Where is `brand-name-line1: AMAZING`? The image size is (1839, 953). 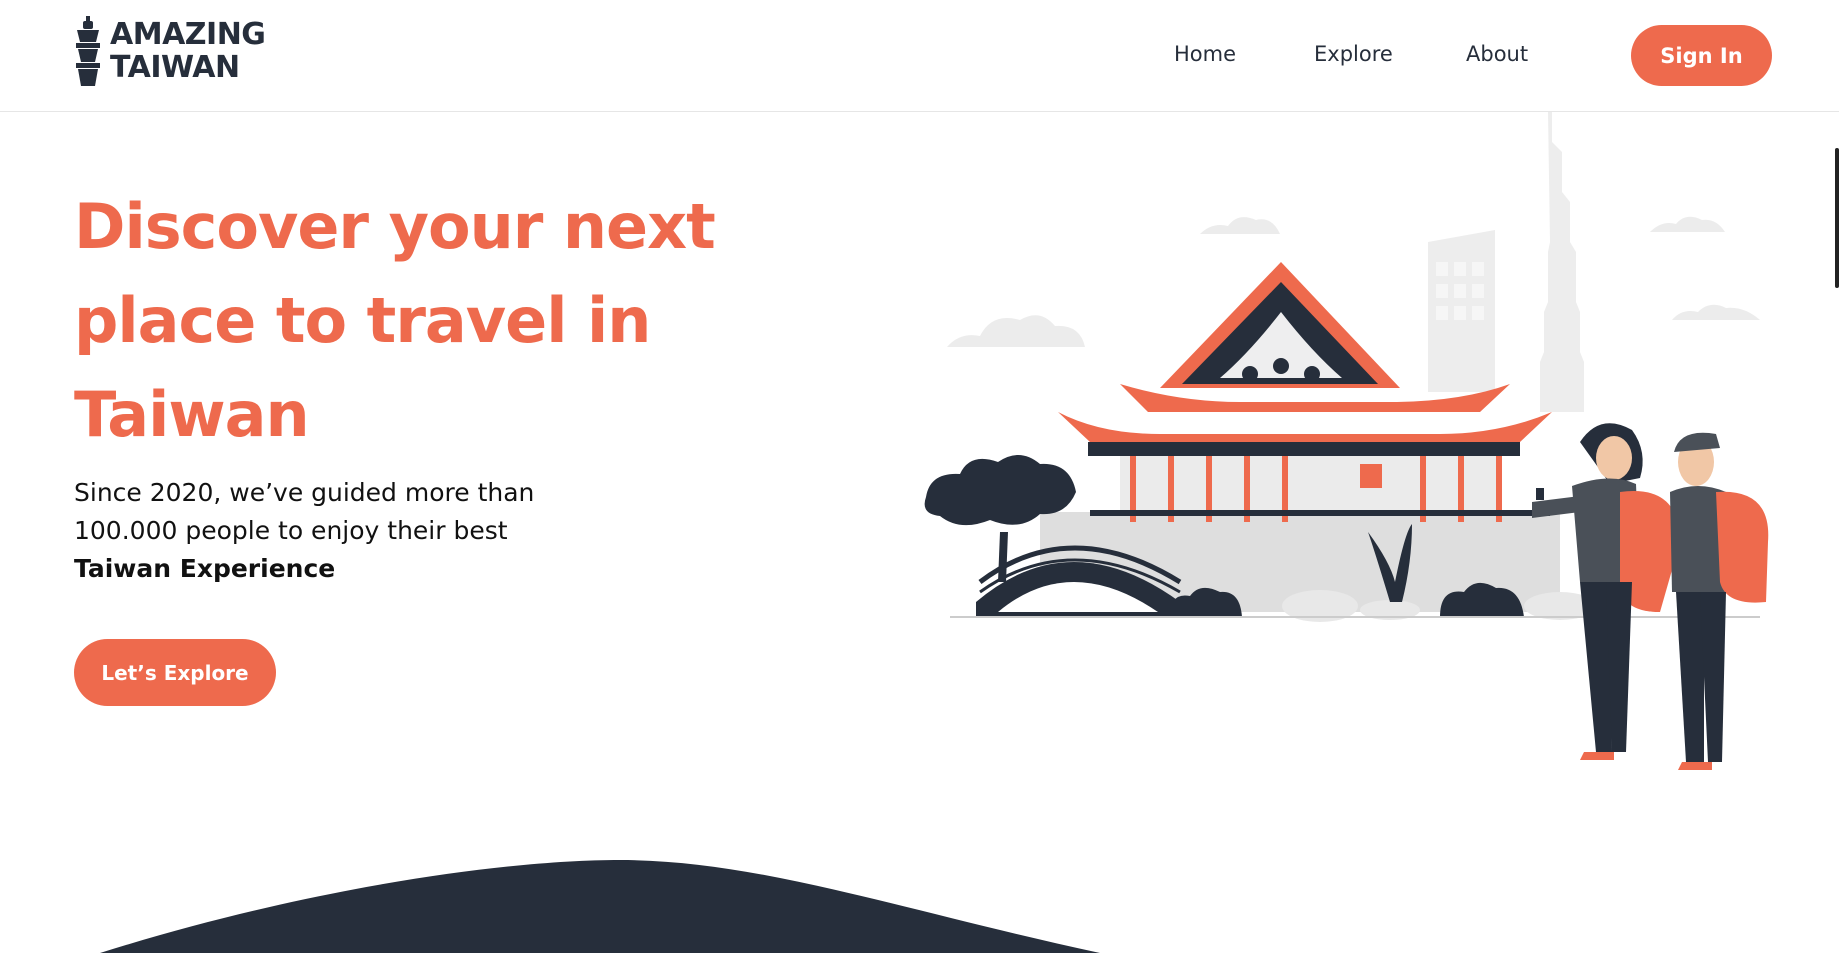 brand-name-line1: AMAZING is located at coordinates (188, 34).